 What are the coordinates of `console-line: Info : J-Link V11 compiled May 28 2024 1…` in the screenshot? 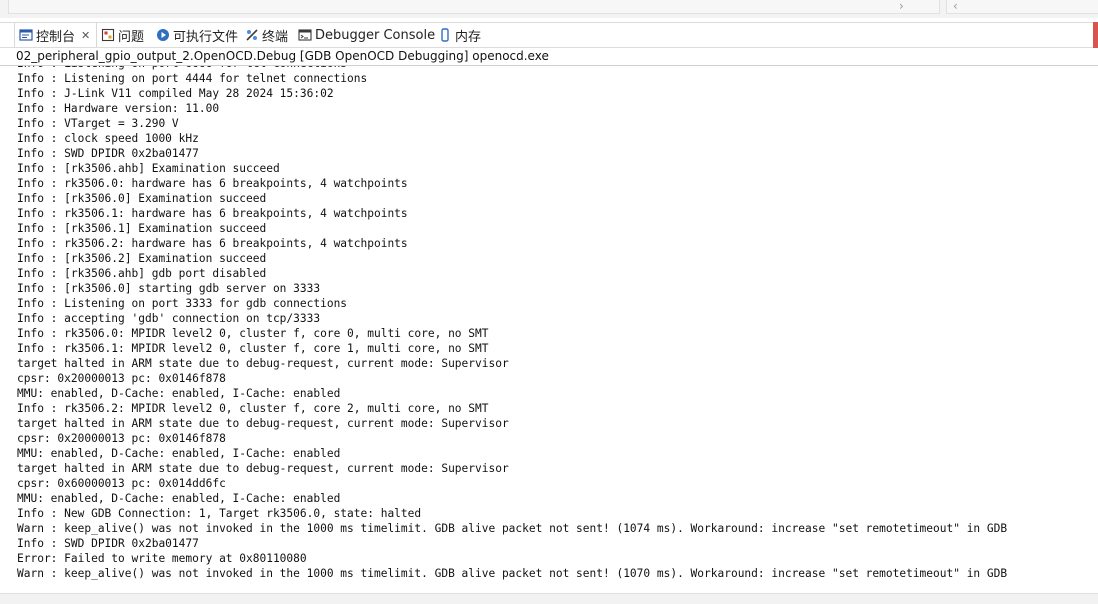 It's located at (175, 93).